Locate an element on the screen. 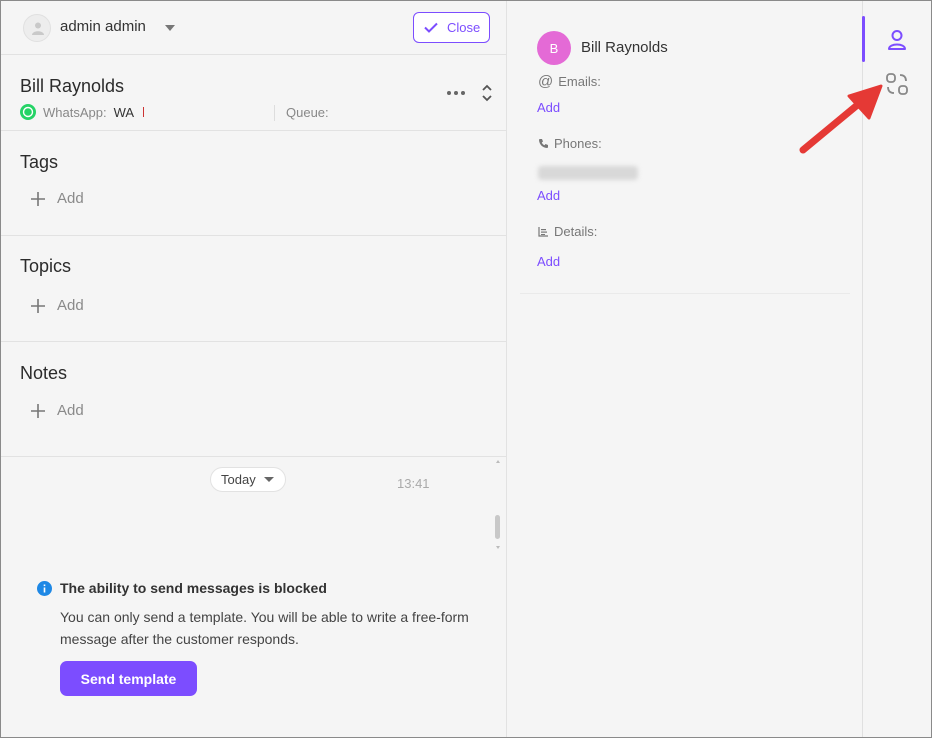  annotation-arrow-icon is located at coordinates (841, 119).